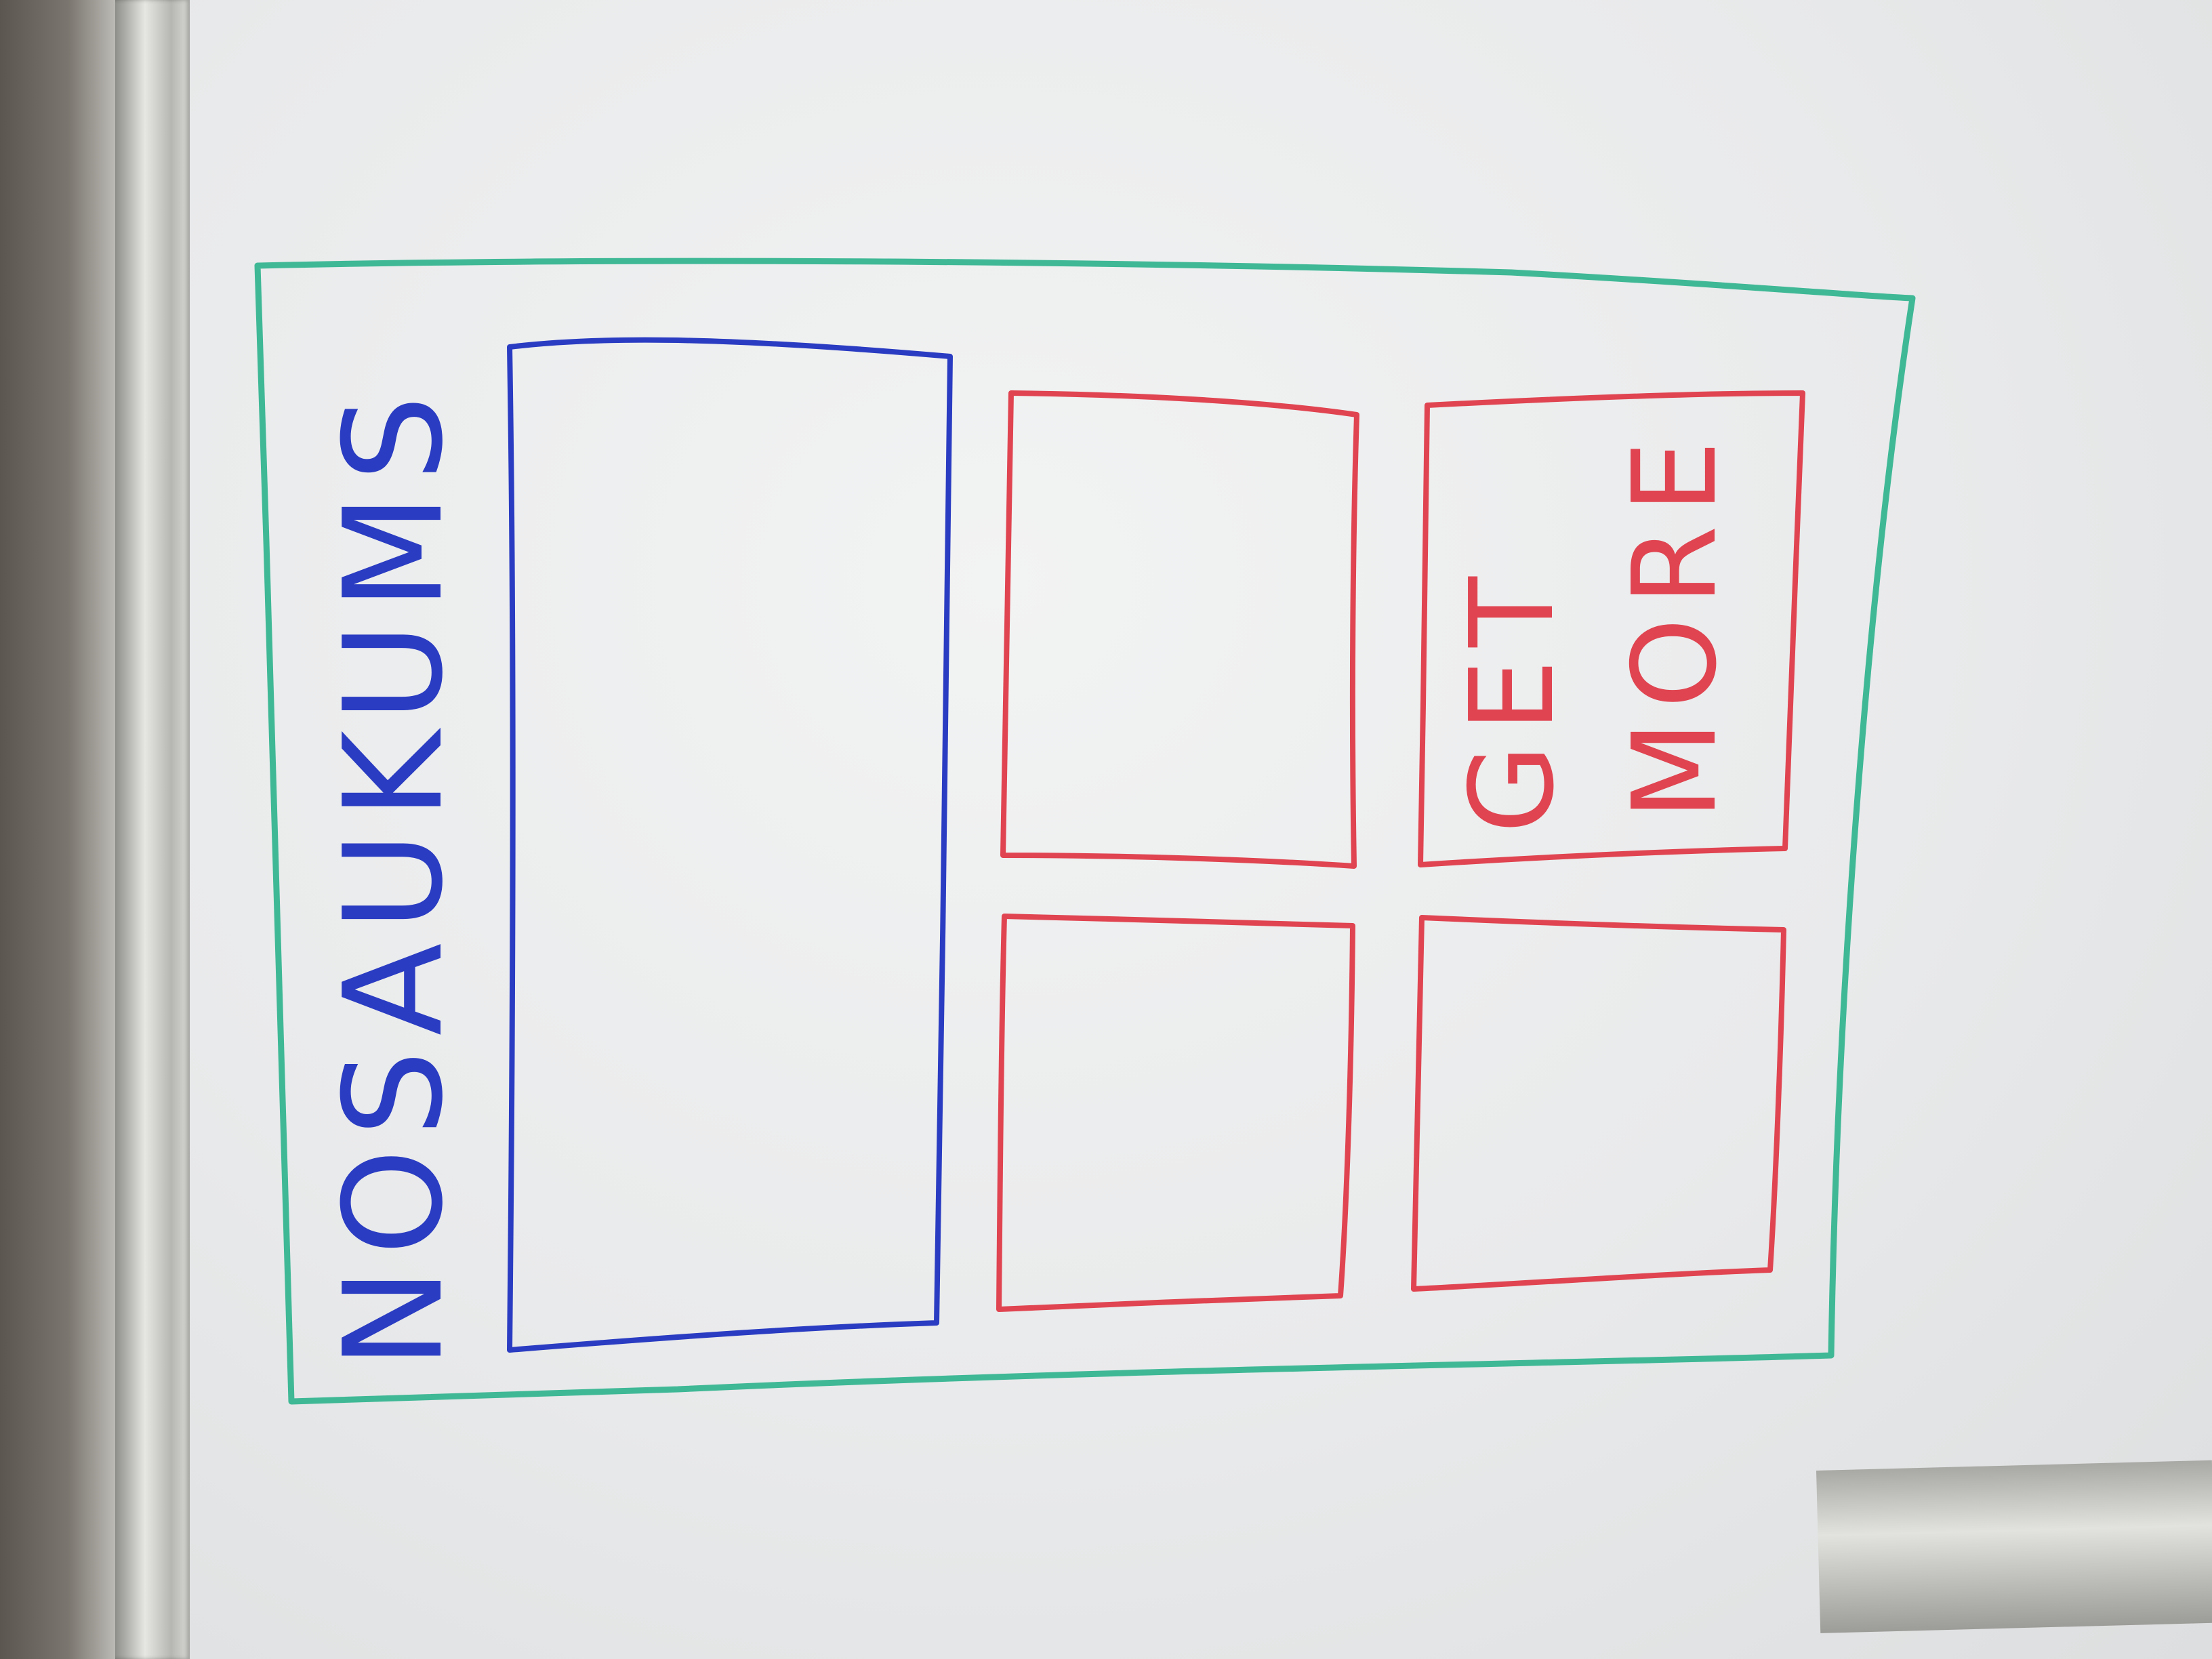 This screenshot has height=1659, width=2212. I want to click on get-more-line2: MORE, so click(1675, 624).